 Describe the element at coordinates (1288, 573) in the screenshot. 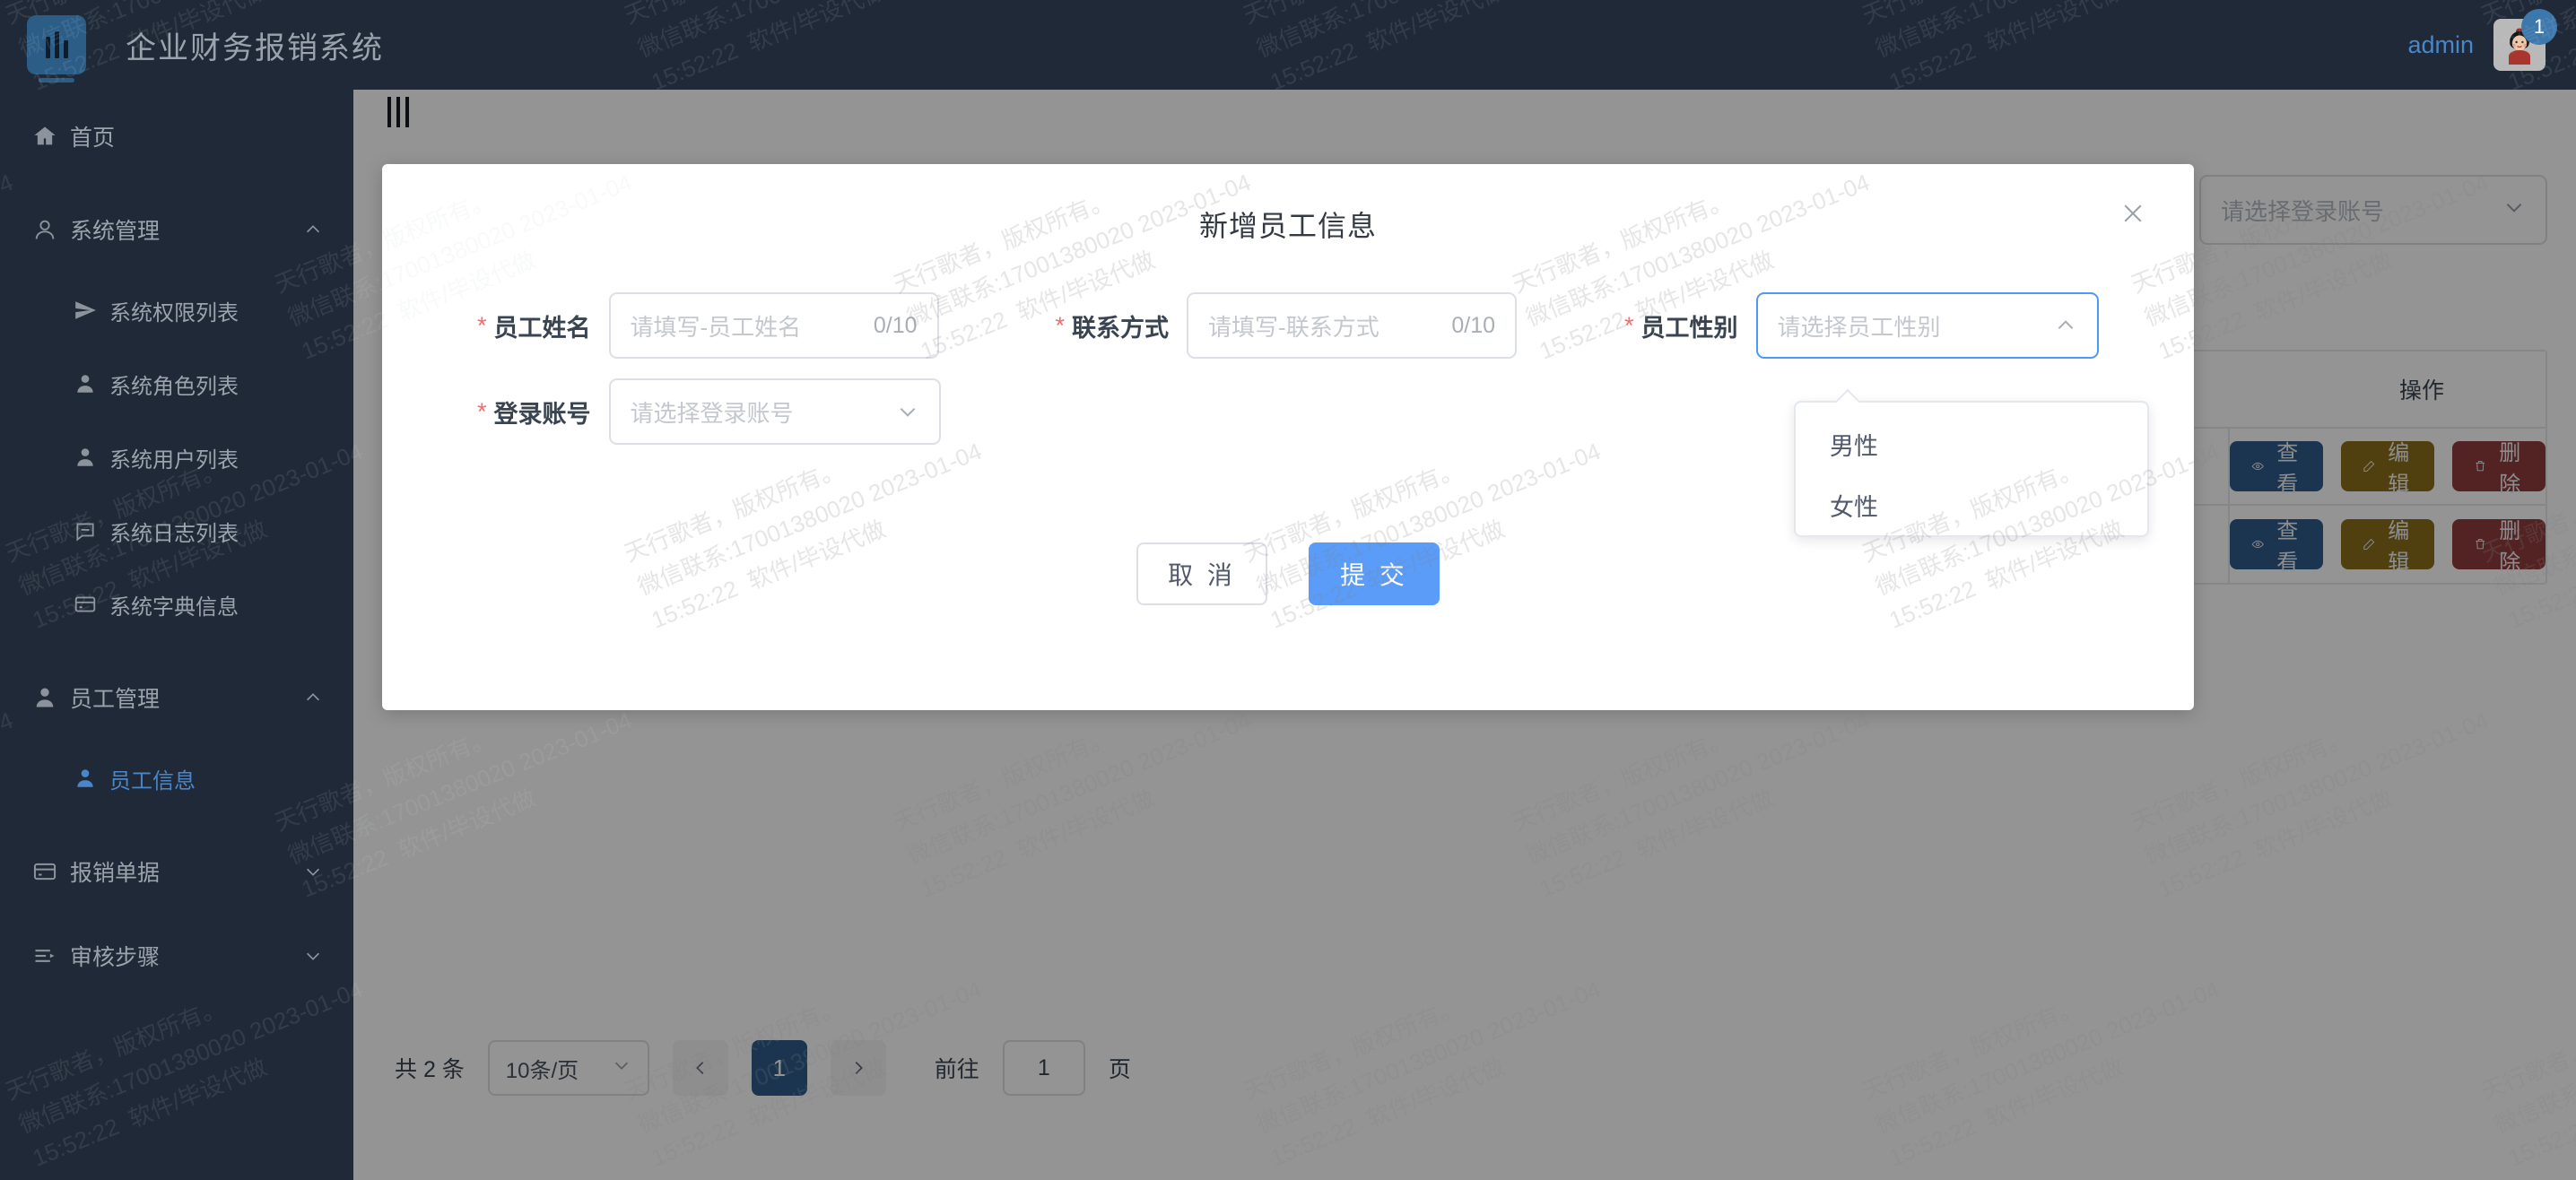

I see `modal-actions: 取 消 提 交` at that location.